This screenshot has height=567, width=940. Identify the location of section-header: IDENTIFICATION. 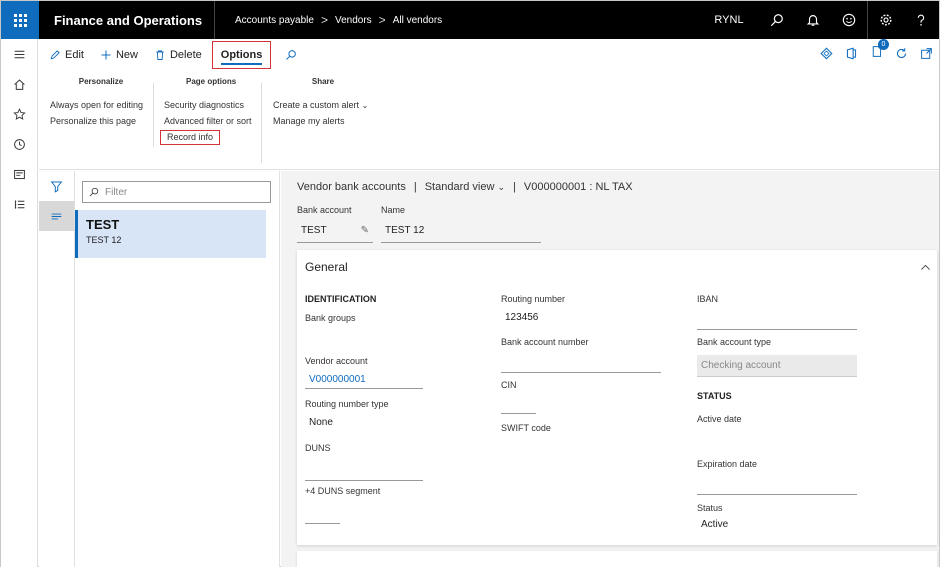
(341, 299).